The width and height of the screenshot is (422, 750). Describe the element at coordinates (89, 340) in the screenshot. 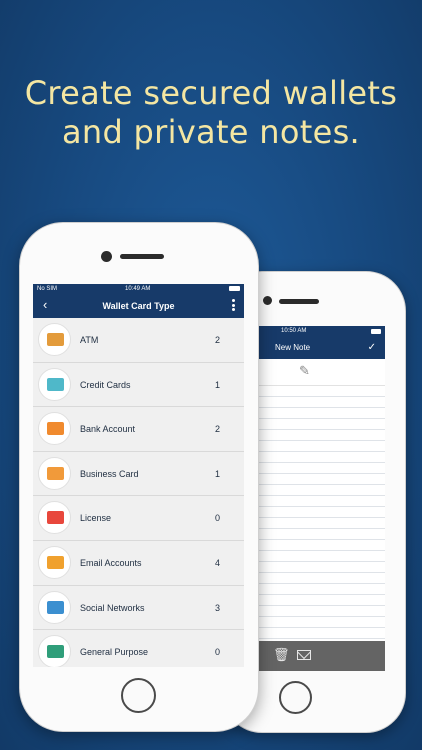

I see `list-item-label: ATM` at that location.